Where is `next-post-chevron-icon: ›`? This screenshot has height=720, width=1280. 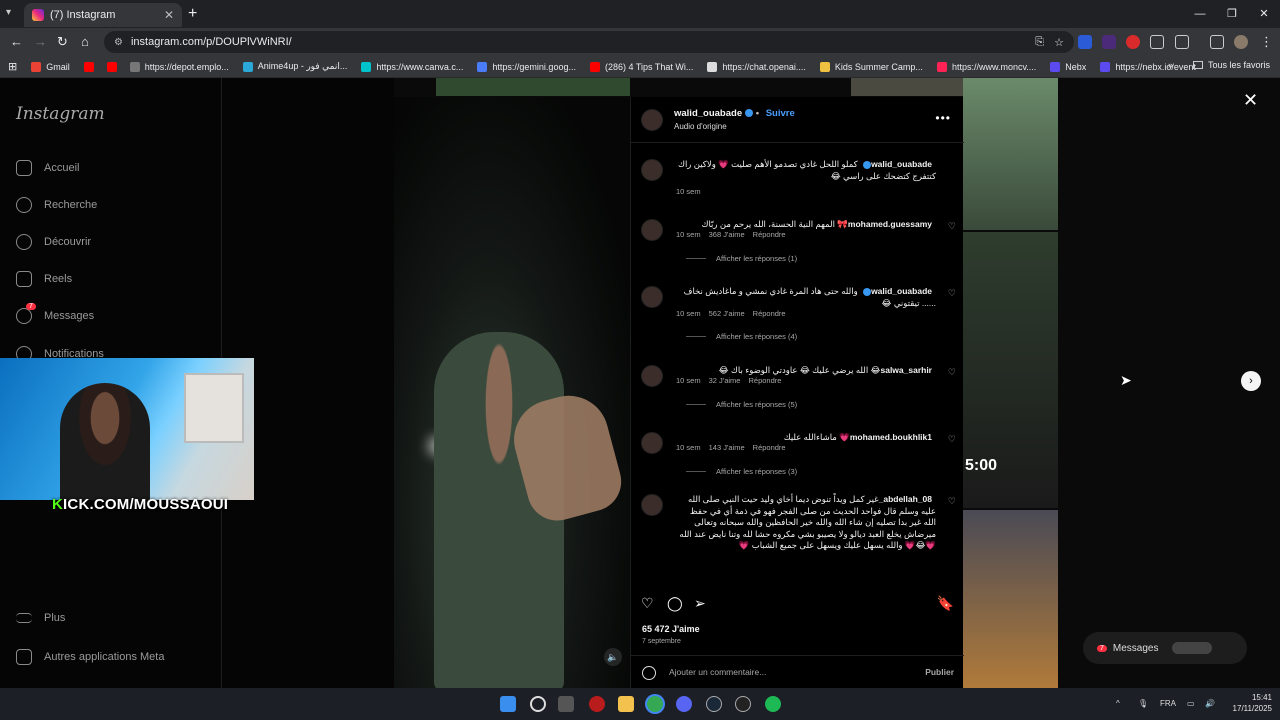 next-post-chevron-icon: › is located at coordinates (1251, 381).